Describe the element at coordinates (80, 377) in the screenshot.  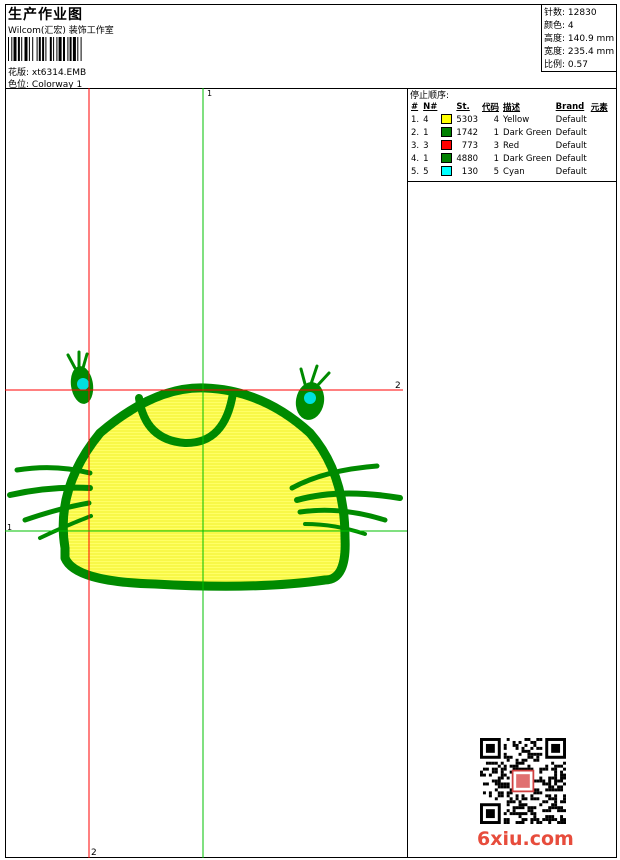
I see `left-eye` at that location.